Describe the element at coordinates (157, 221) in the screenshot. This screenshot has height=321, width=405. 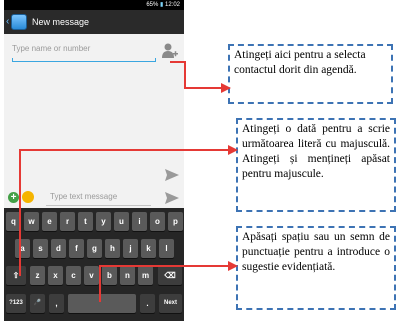
I see `key-o: o` at that location.